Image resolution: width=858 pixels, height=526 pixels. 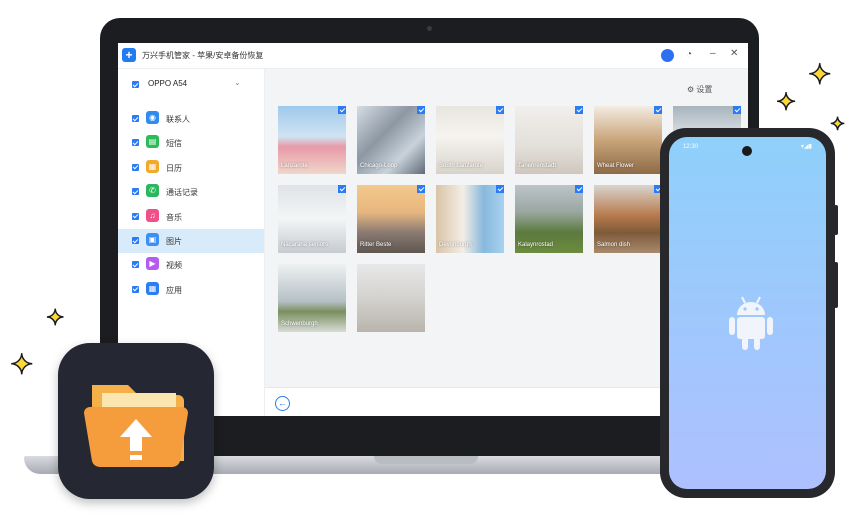 I want to click on sidebar-item-label: 通话记录, so click(x=182, y=193).